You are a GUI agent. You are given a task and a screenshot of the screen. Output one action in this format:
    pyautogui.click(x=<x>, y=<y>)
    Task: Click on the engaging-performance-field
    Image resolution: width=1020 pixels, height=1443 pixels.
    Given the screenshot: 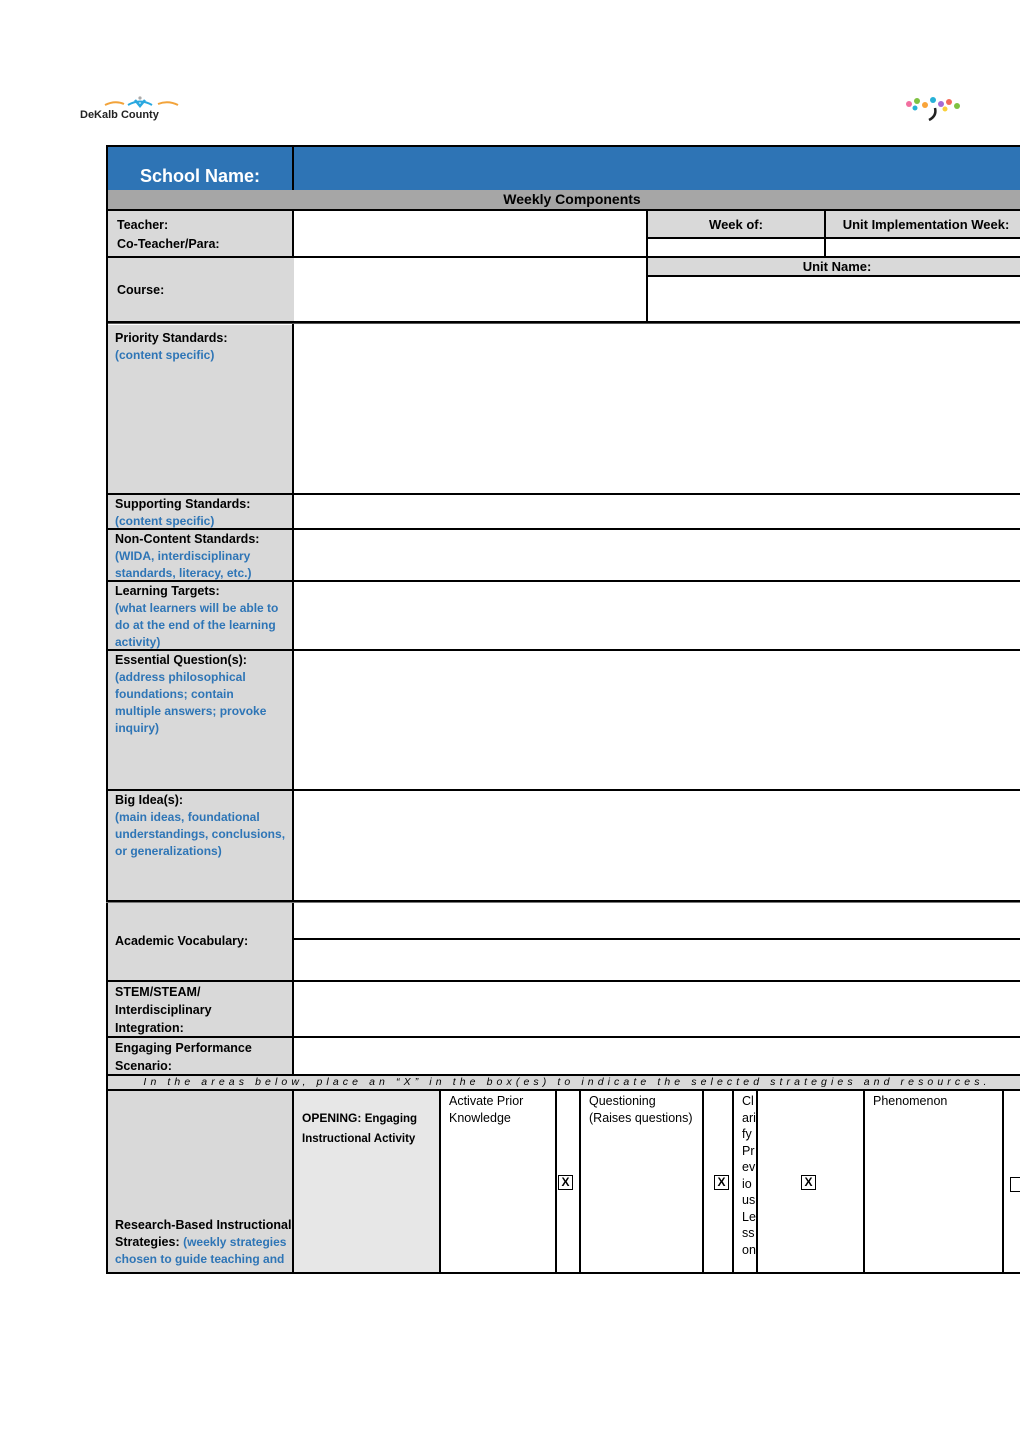 What is the action you would take?
    pyautogui.click(x=658, y=1056)
    